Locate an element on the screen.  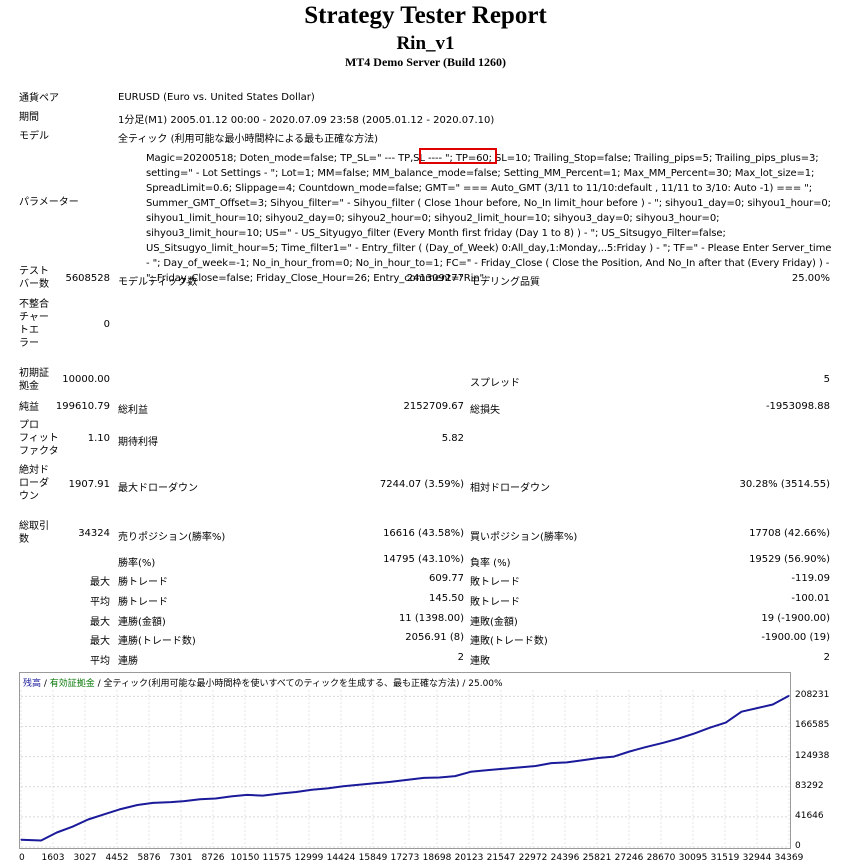
y-tick-label: 0 is located at coordinates (798, 846).